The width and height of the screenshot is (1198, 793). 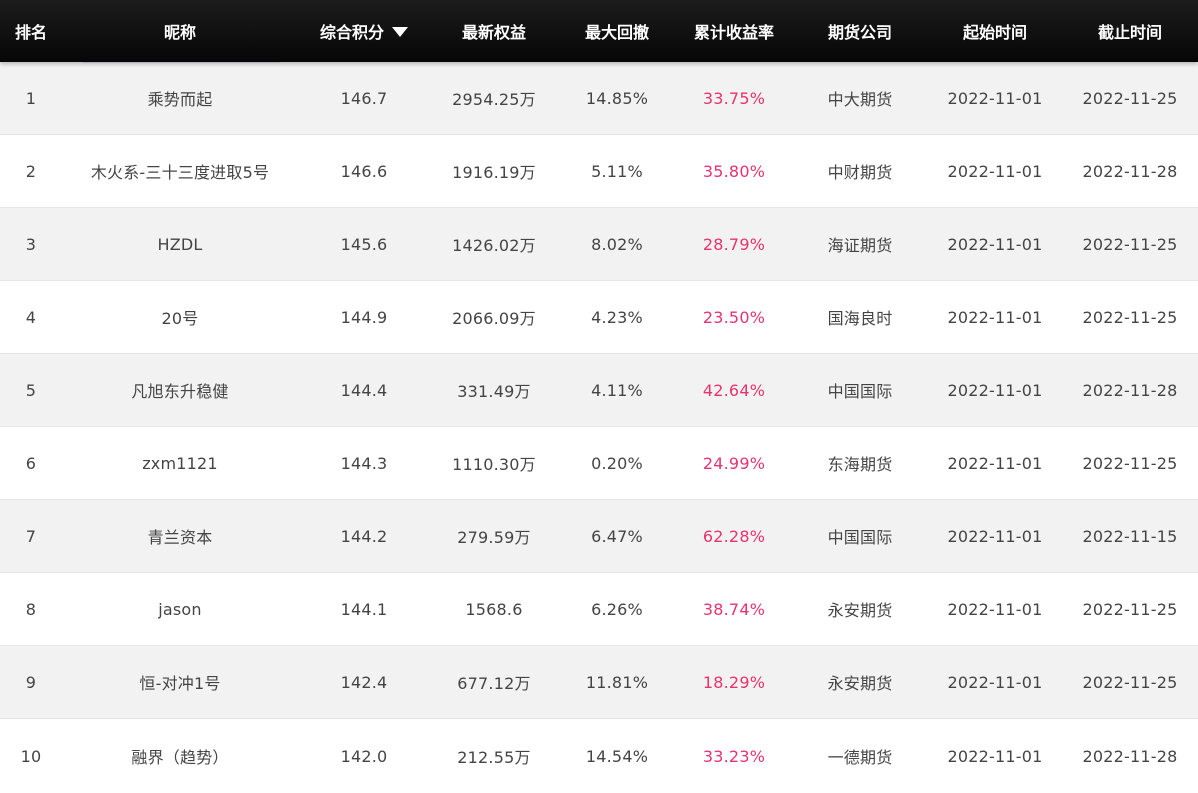 What do you see at coordinates (860, 99) in the screenshot?
I see `cell-company: 中大期货` at bounding box center [860, 99].